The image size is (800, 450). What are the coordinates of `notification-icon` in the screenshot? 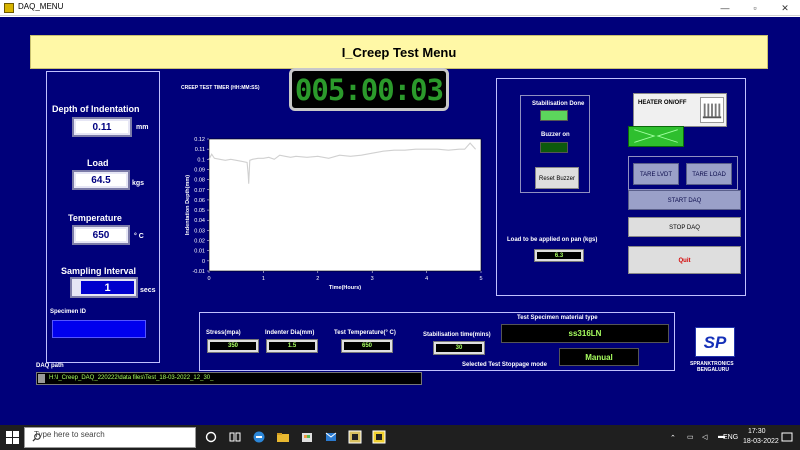 It's located at (787, 437).